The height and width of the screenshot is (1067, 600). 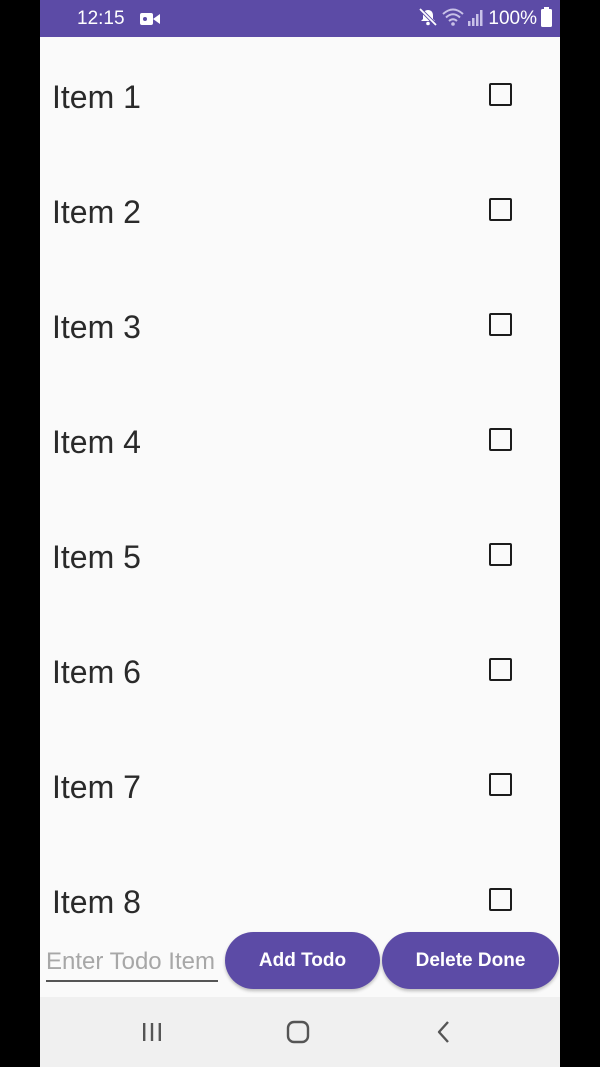 What do you see at coordinates (428, 19) in the screenshot?
I see `mute-icon` at bounding box center [428, 19].